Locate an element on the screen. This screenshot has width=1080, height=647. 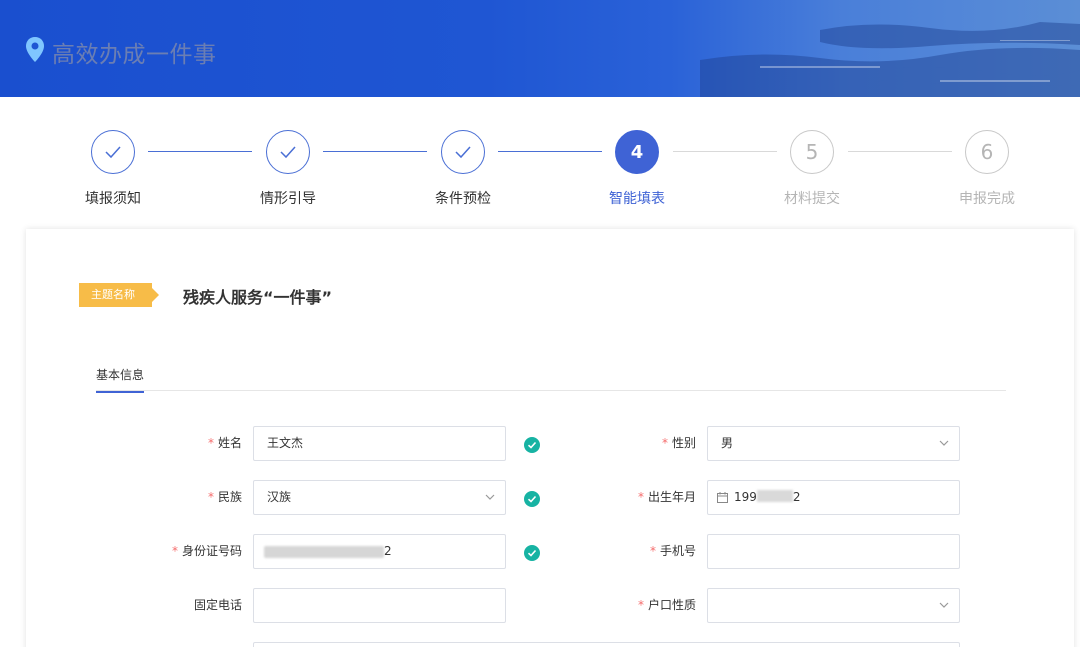
step-6: 6 申报完成 is located at coordinates (987, 169).